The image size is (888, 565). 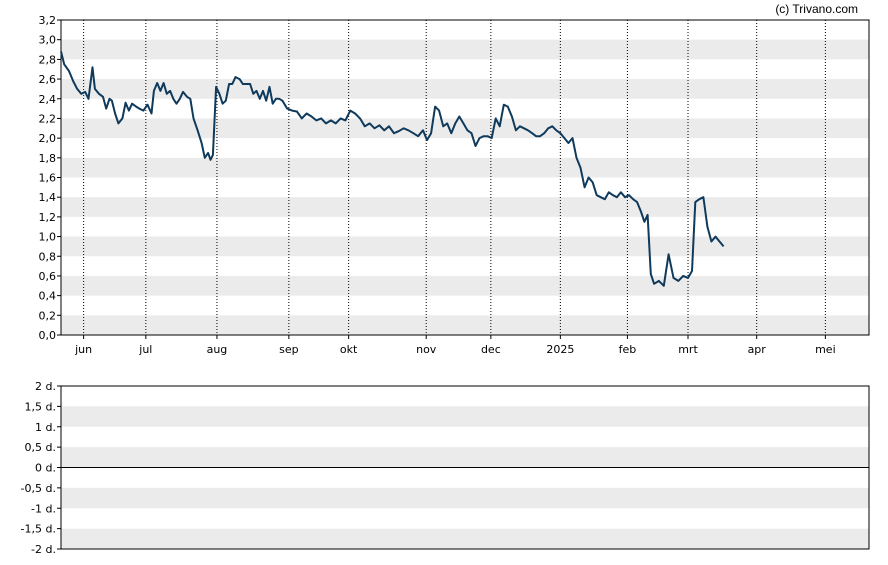 What do you see at coordinates (491, 349) in the screenshot?
I see `price-xtick-label: dec` at bounding box center [491, 349].